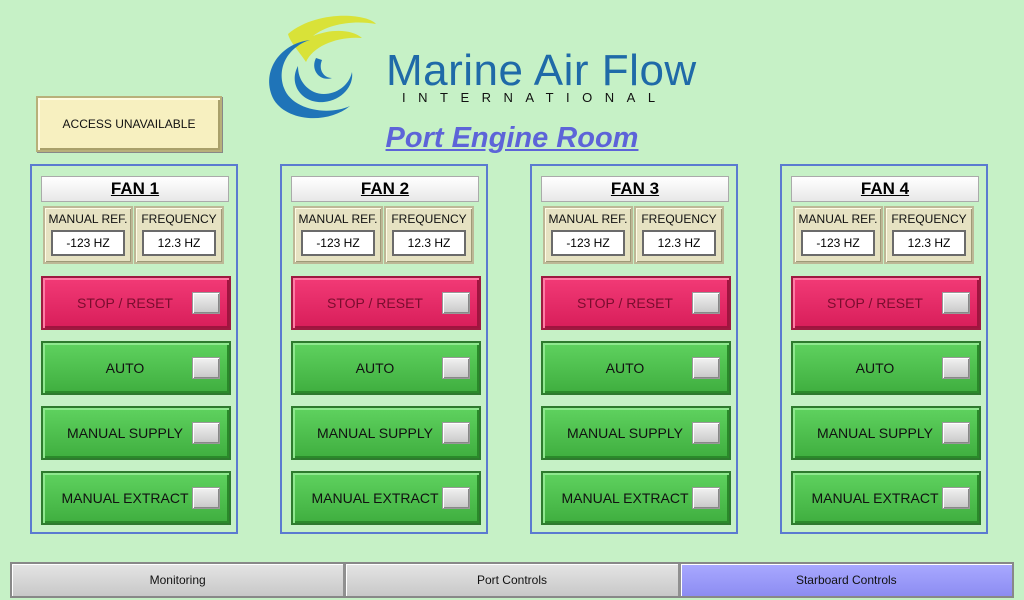 This screenshot has height=600, width=1024. I want to click on page-title: Port Engine Room, so click(512, 138).